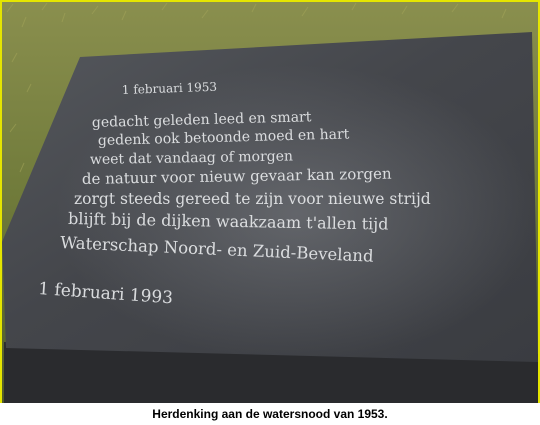 The height and width of the screenshot is (425, 540). I want to click on photo-caption: Herdenking aan de watersnood van 1953., so click(270, 414).